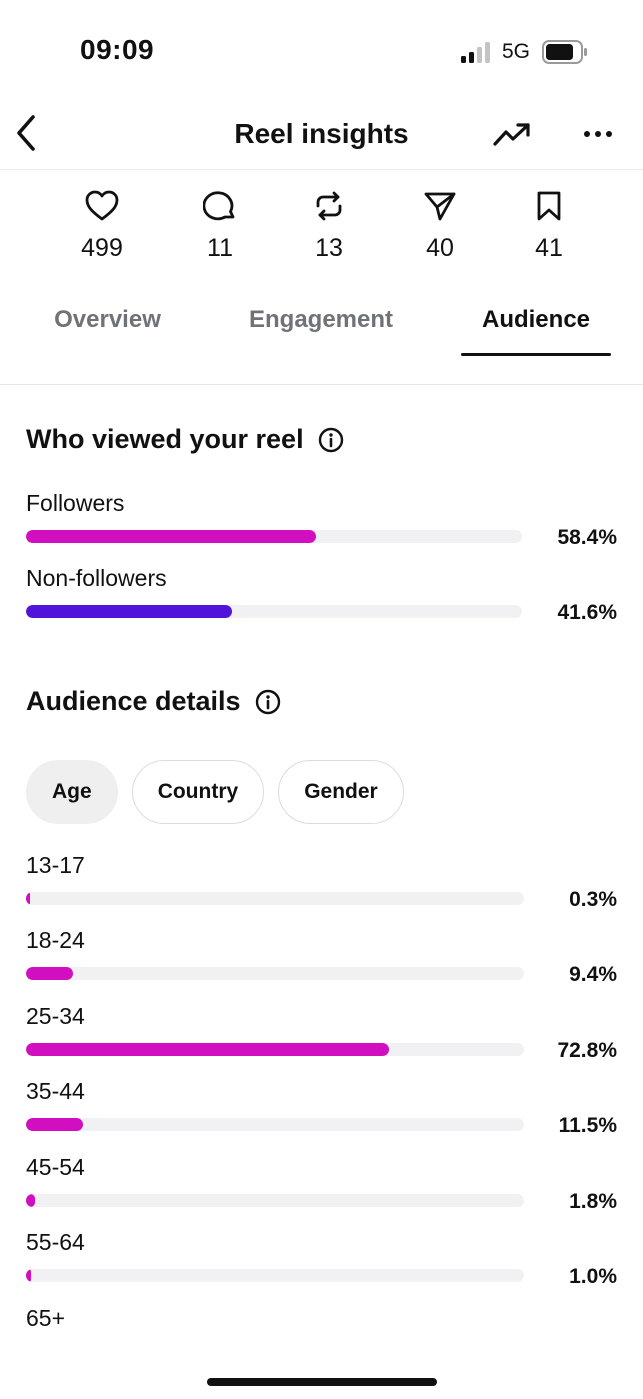  What do you see at coordinates (329, 226) in the screenshot?
I see `metric-reposts: 13` at bounding box center [329, 226].